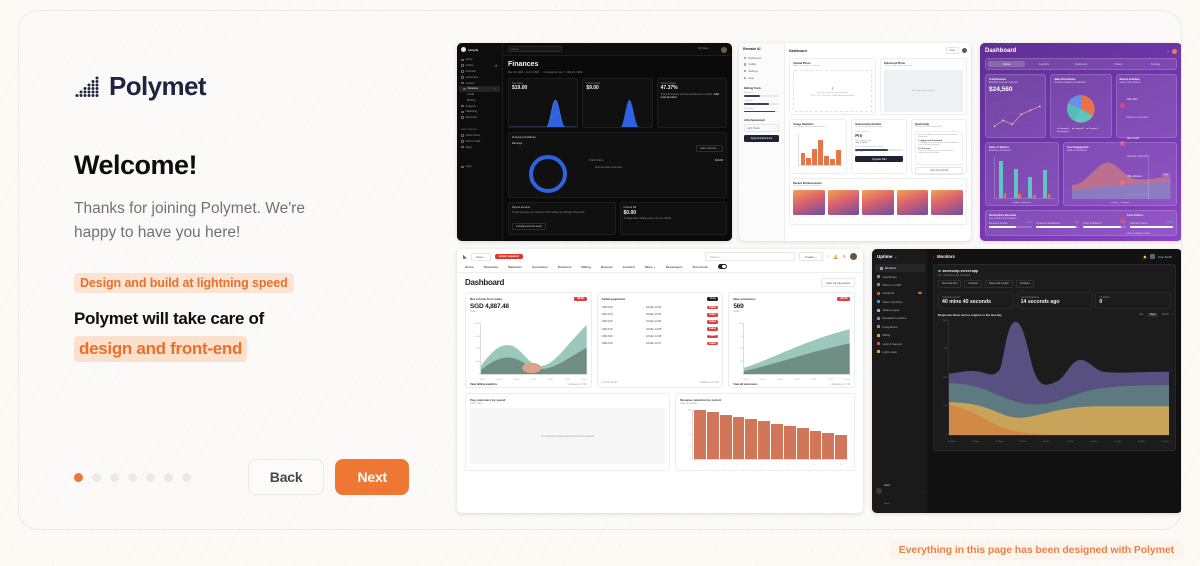 Image resolution: width=1200 pixels, height=566 pixels. What do you see at coordinates (964, 50) in the screenshot?
I see `s2-avatar` at bounding box center [964, 50].